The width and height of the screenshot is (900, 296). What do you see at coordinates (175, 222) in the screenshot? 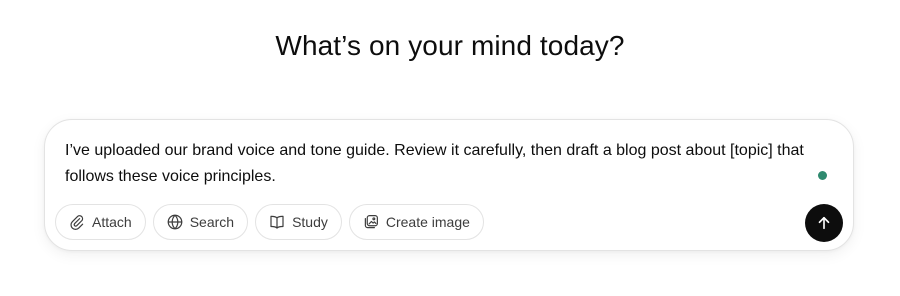
I see `globe-icon` at bounding box center [175, 222].